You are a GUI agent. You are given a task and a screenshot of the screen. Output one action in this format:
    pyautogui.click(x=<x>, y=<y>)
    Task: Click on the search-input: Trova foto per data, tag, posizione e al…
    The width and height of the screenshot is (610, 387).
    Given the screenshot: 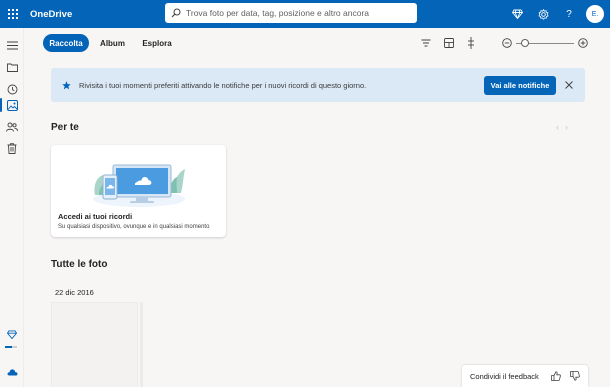 What is the action you would take?
    pyautogui.click(x=291, y=13)
    